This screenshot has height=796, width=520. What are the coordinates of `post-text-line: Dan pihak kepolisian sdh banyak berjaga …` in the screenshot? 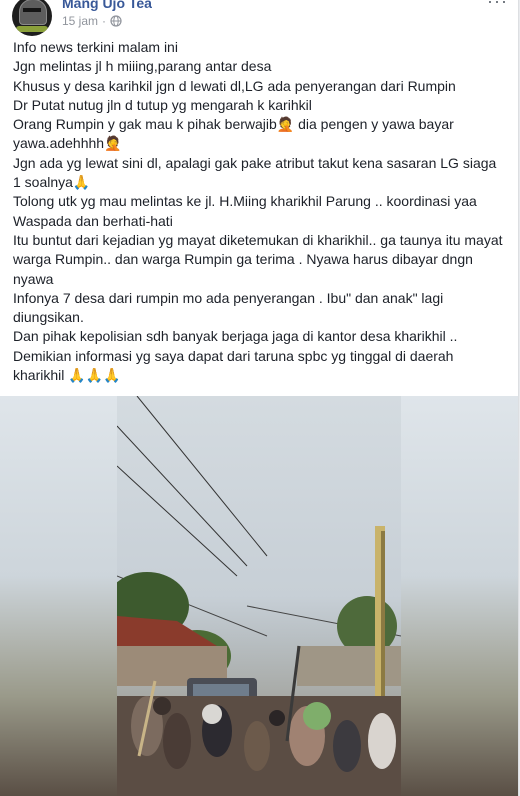 It's located at (235, 336).